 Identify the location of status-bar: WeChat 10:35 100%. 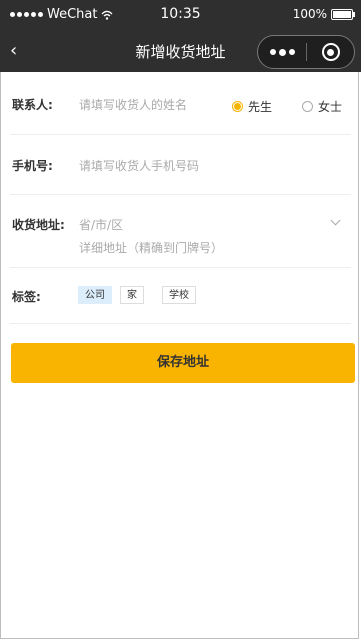
(180, 15).